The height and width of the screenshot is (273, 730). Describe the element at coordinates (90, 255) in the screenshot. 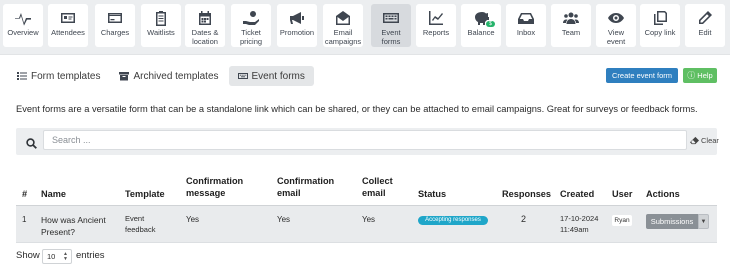

I see `entries-label: entries` at that location.